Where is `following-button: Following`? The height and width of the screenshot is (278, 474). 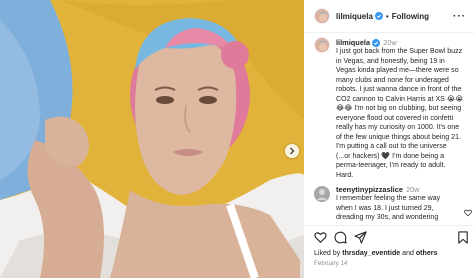
following-button: Following is located at coordinates (410, 16).